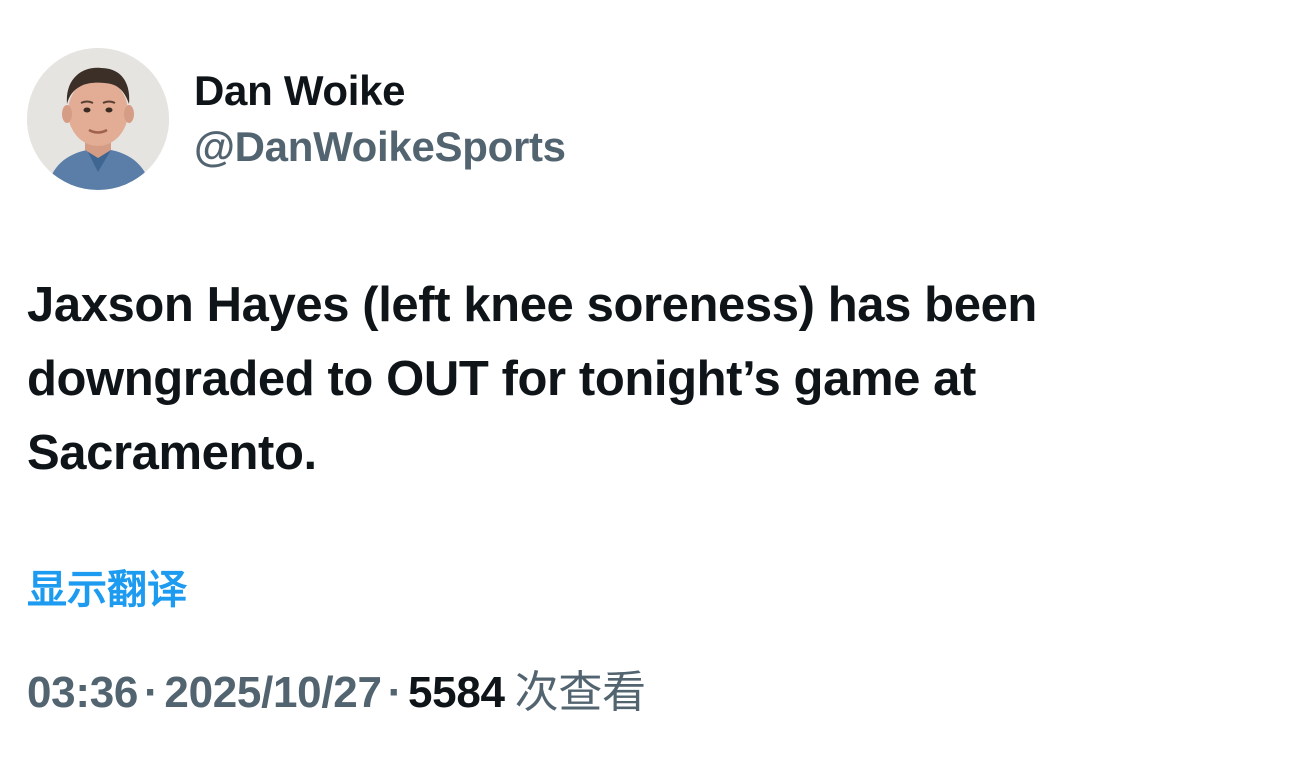 Image resolution: width=1290 pixels, height=770 pixels. I want to click on views-label: 次查看, so click(580, 692).